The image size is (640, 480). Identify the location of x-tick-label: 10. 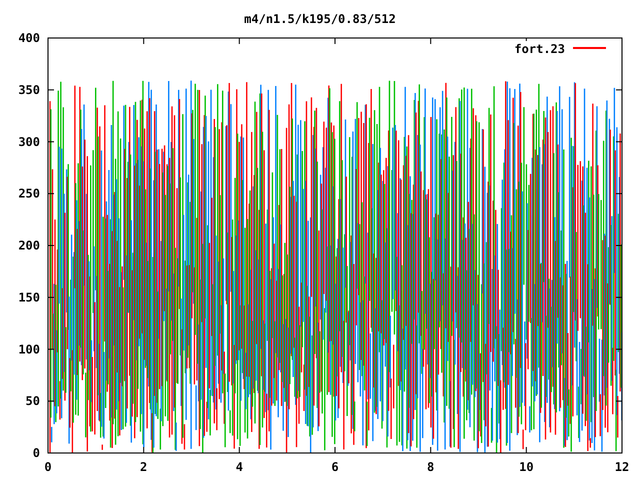
(526, 467).